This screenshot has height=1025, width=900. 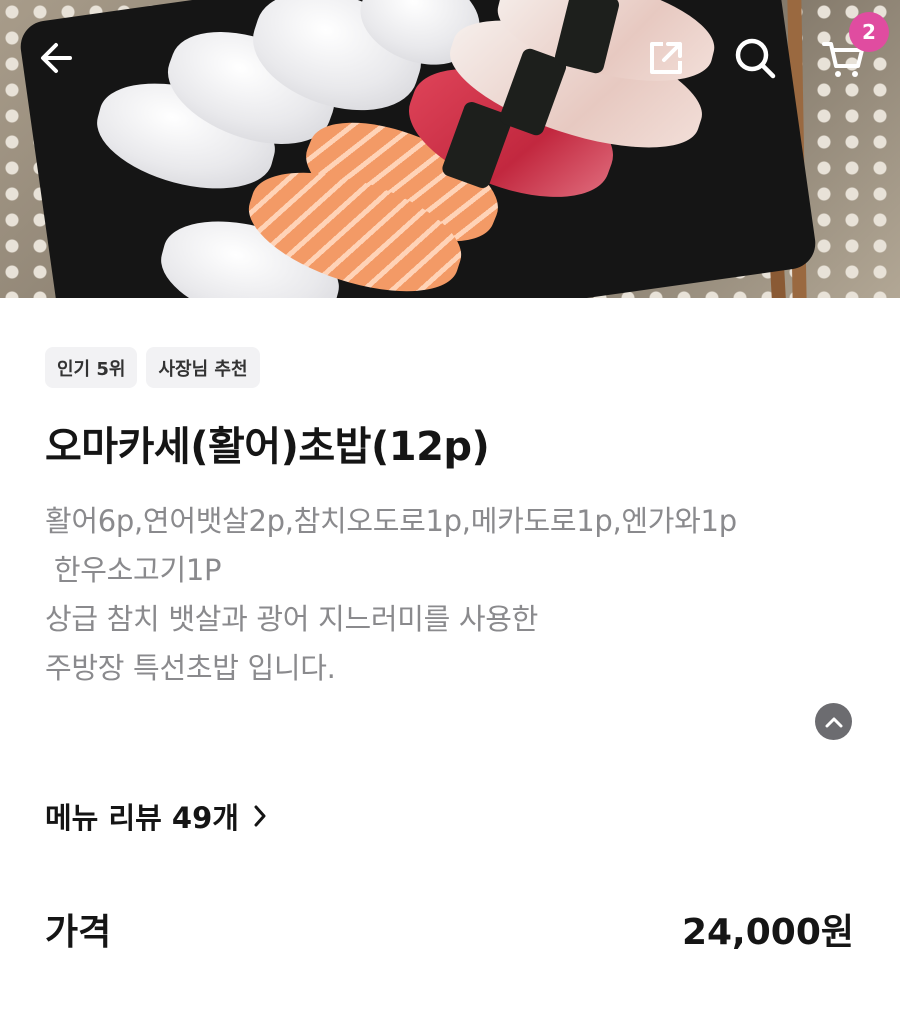 I want to click on back-button, so click(x=56, y=58).